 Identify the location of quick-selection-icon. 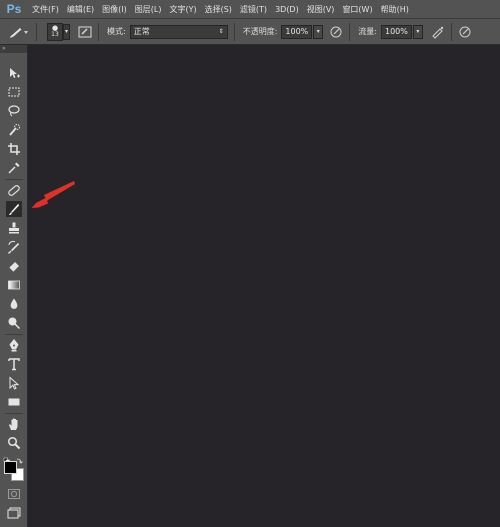
(14, 130).